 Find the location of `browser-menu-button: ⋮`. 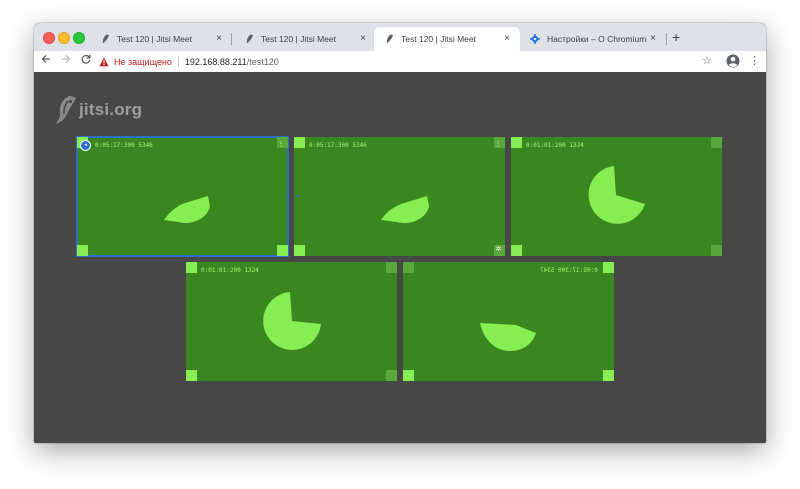

browser-menu-button: ⋮ is located at coordinates (754, 61).